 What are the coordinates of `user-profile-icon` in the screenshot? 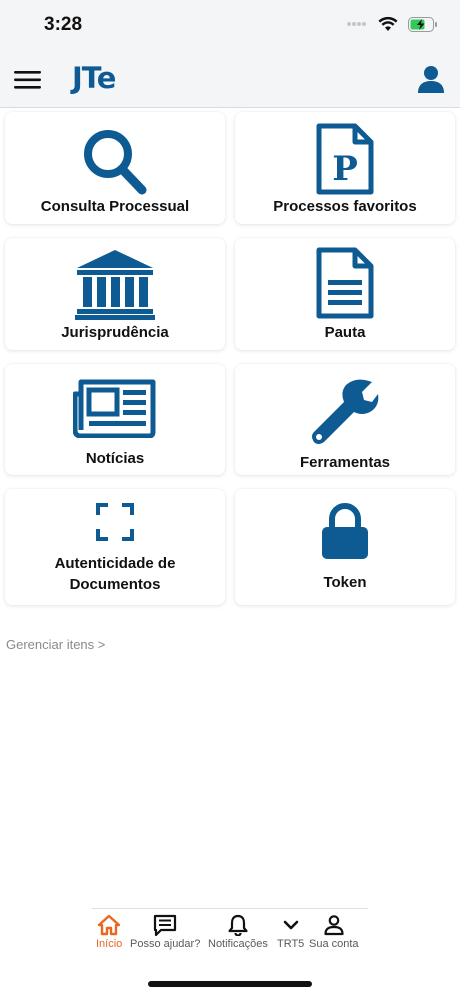 It's located at (431, 79).